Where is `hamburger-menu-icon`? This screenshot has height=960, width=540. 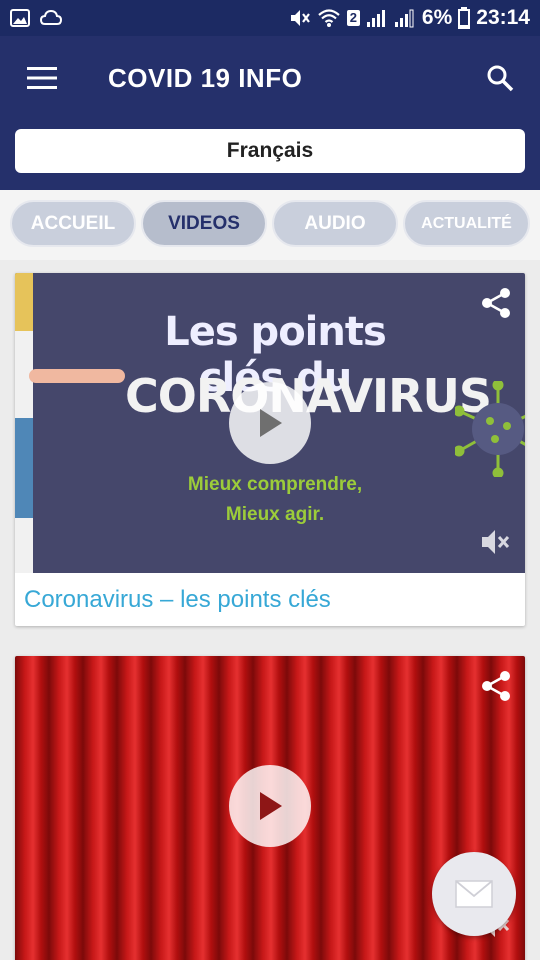
hamburger-menu-icon is located at coordinates (42, 78).